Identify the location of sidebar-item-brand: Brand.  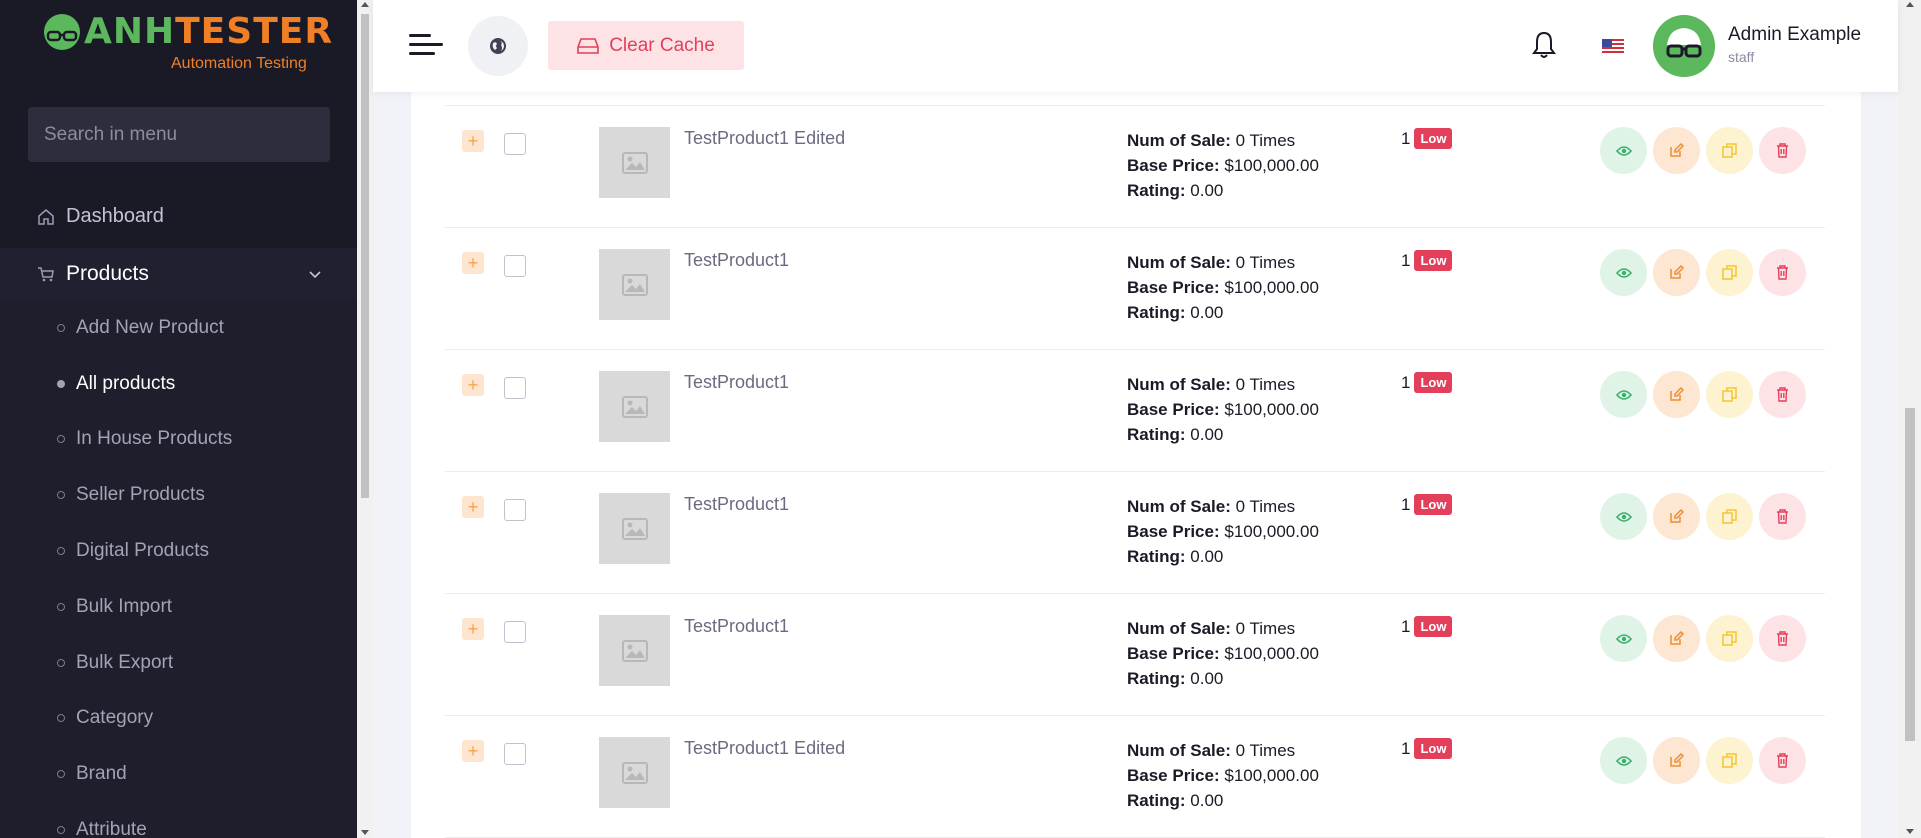
(178, 774).